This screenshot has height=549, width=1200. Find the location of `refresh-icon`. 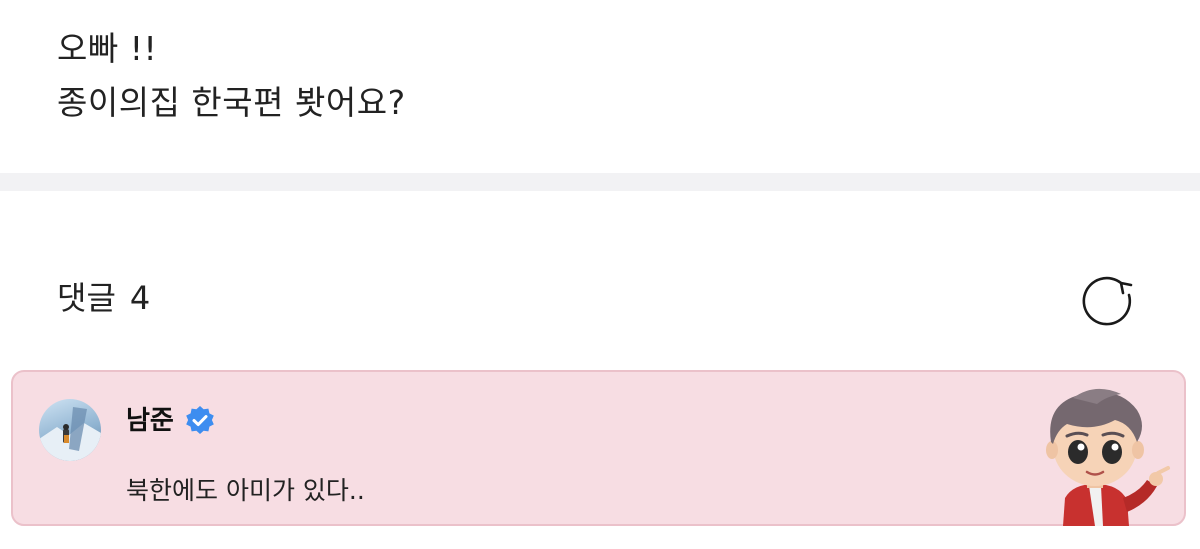

refresh-icon is located at coordinates (1107, 301).